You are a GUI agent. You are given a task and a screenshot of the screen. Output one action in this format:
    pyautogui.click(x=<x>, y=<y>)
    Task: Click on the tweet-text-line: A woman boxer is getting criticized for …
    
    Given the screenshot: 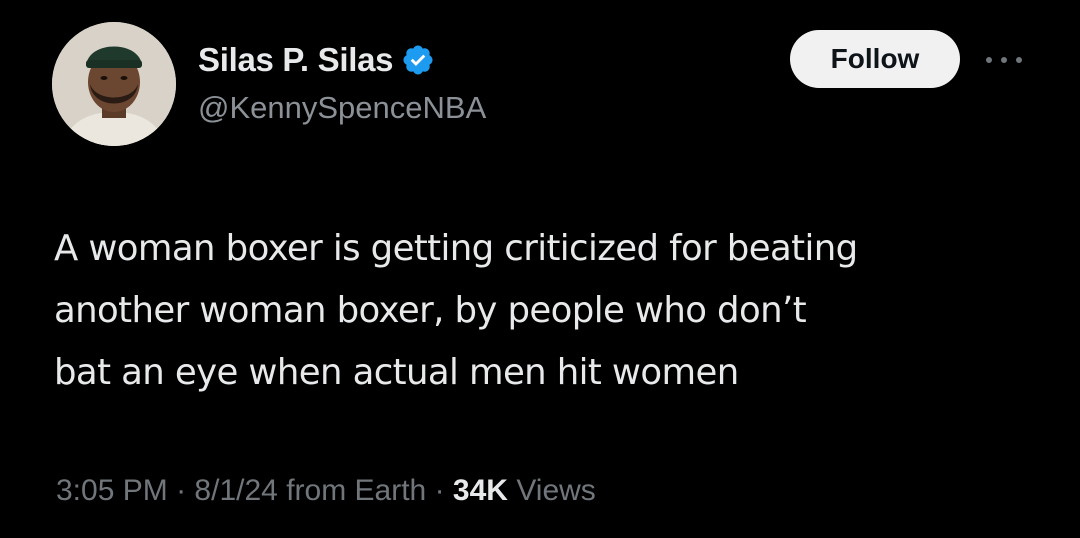 What is the action you would take?
    pyautogui.click(x=456, y=248)
    